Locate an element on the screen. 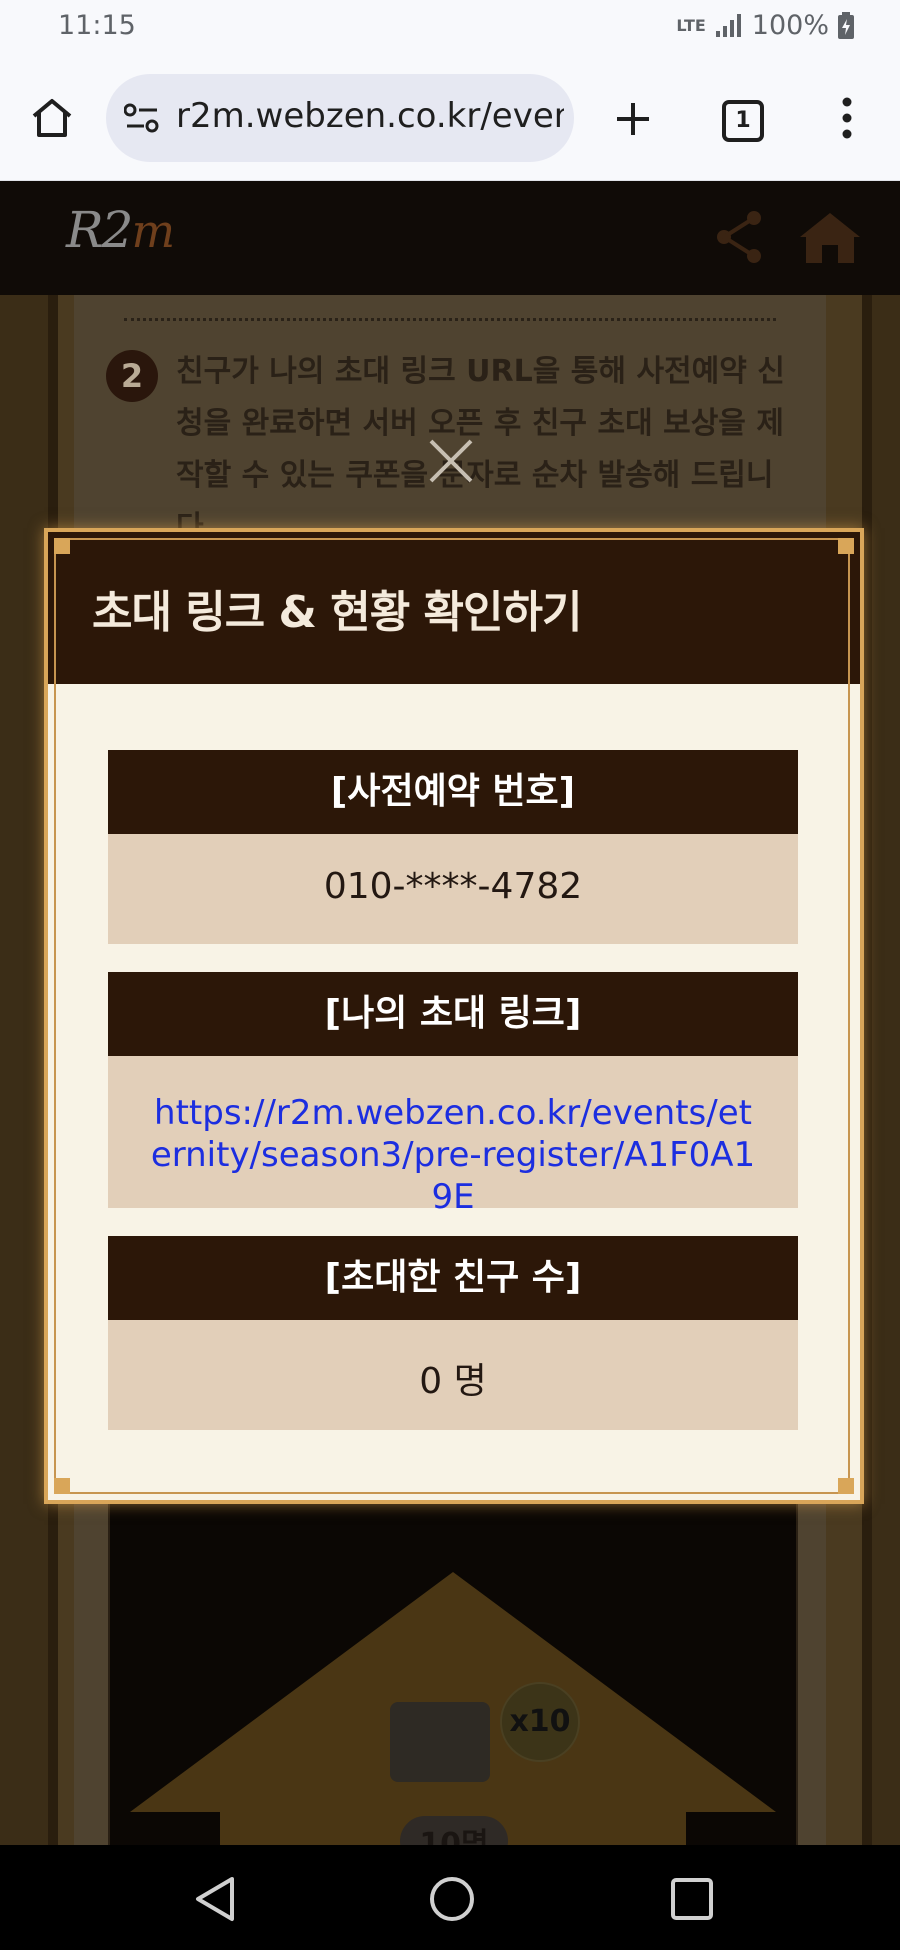 The width and height of the screenshot is (900, 1950). tab-switcher-icon: 1 is located at coordinates (743, 121).